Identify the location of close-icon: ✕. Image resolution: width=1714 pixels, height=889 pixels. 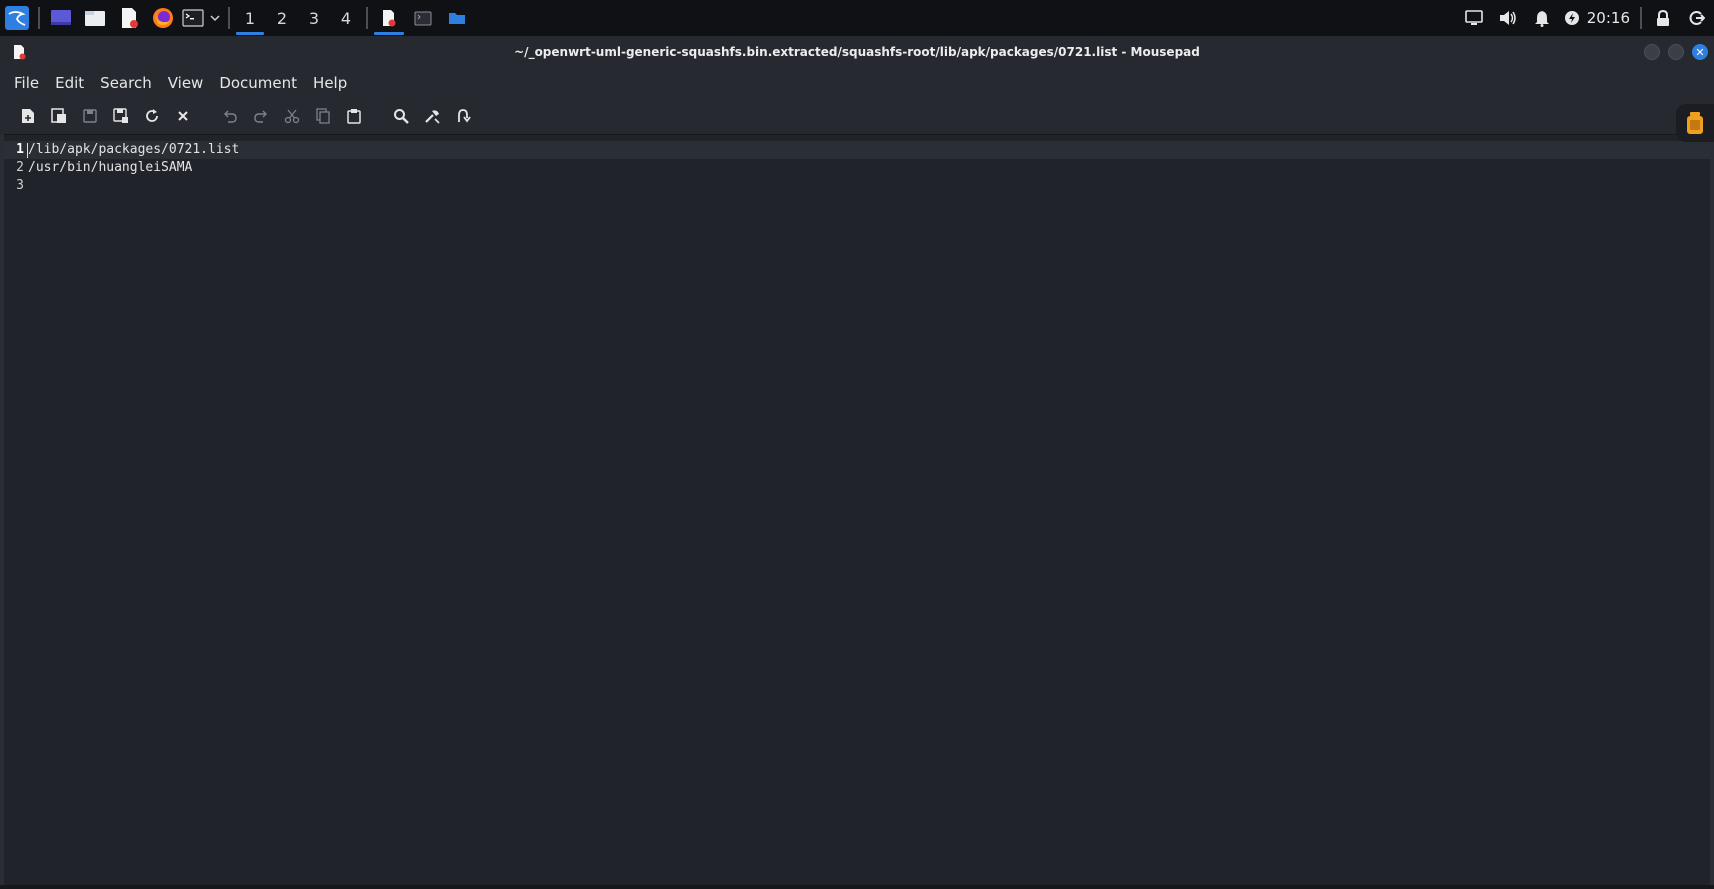
(1700, 52).